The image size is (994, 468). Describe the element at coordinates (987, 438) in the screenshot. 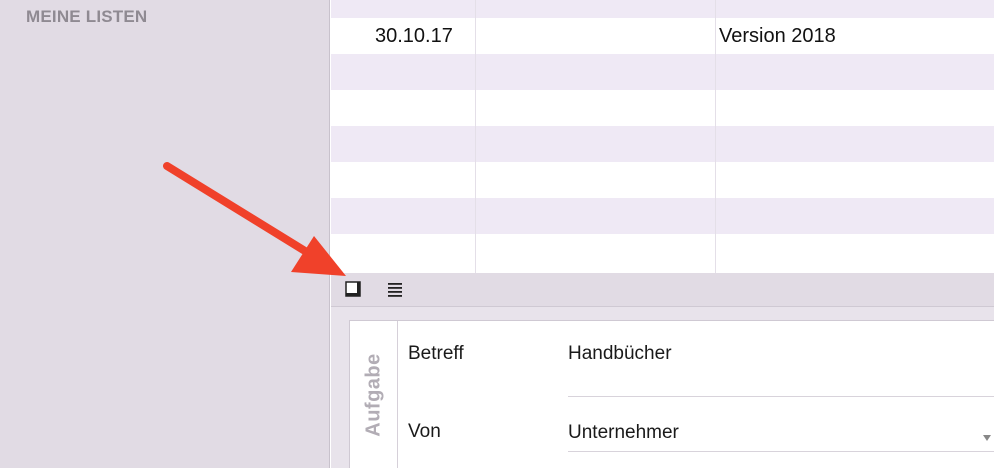

I see `chevron-down-icon` at that location.